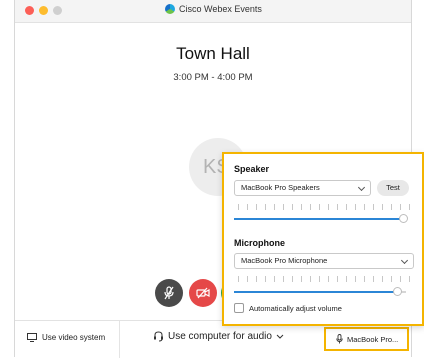  What do you see at coordinates (398, 291) in the screenshot?
I see `microphone-volume-handle` at bounding box center [398, 291].